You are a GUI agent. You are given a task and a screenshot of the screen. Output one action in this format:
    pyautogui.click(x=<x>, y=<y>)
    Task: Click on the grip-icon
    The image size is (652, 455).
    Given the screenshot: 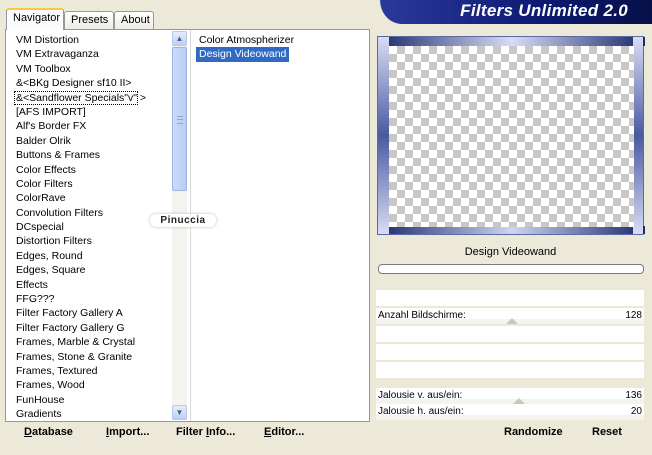 What is the action you would take?
    pyautogui.click(x=180, y=120)
    